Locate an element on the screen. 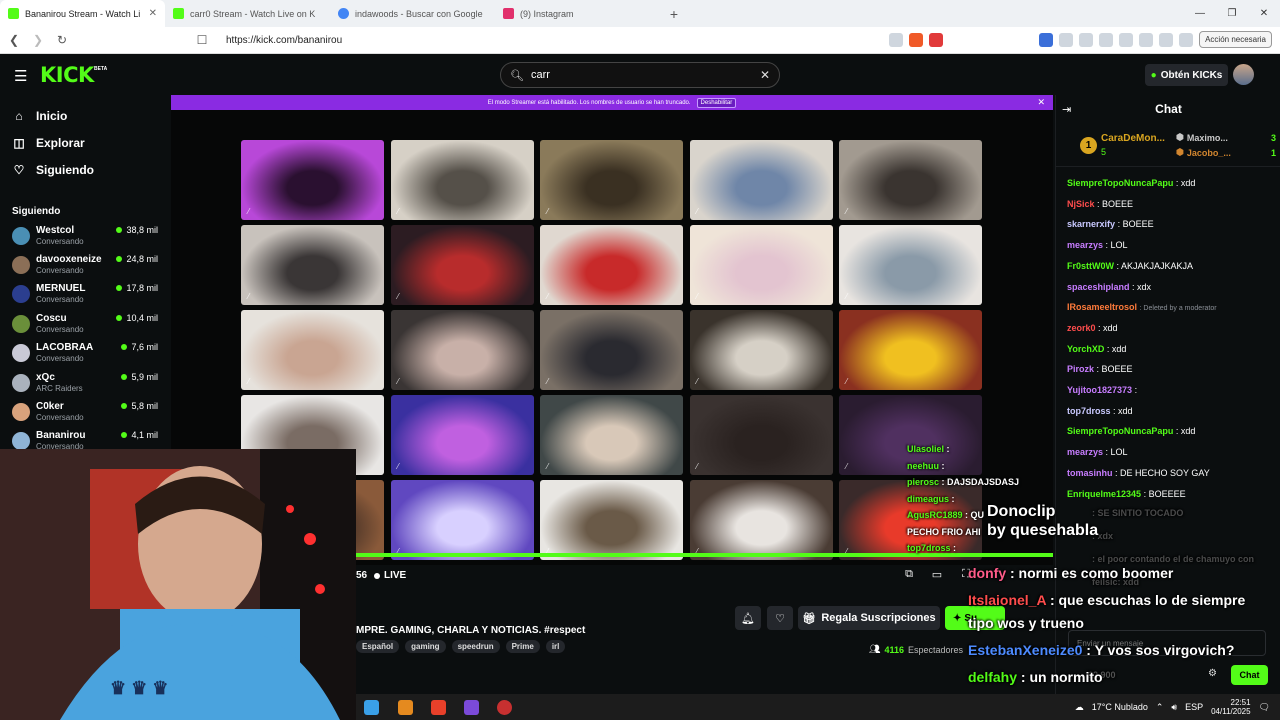  back-icon: ❮ is located at coordinates (14, 40).